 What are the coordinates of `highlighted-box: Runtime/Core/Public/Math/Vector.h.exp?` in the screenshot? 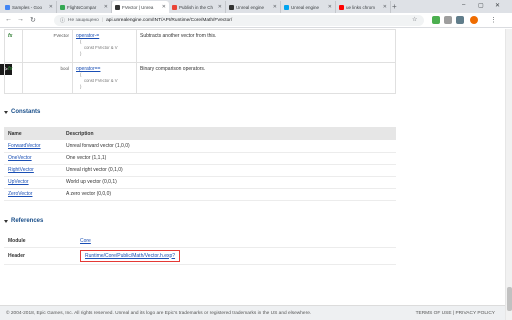 It's located at (130, 255).